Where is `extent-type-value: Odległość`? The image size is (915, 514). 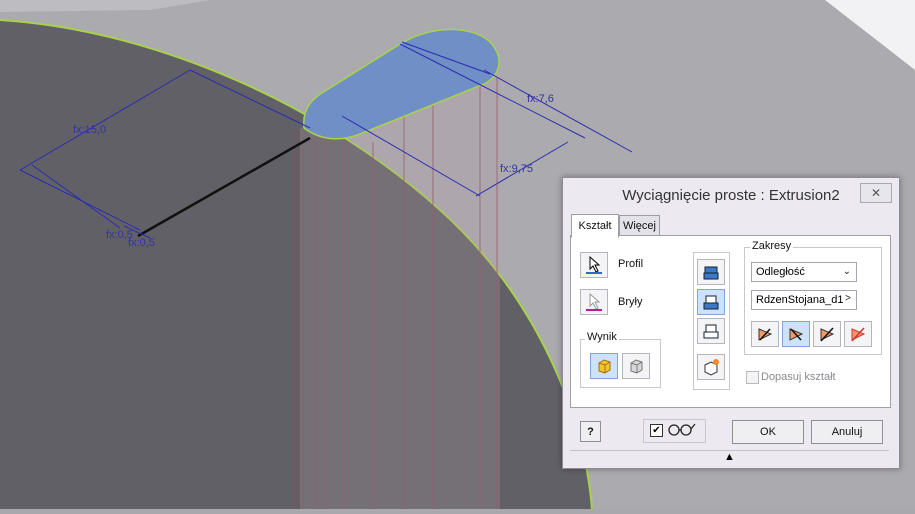
extent-type-value: Odległość is located at coordinates (780, 272).